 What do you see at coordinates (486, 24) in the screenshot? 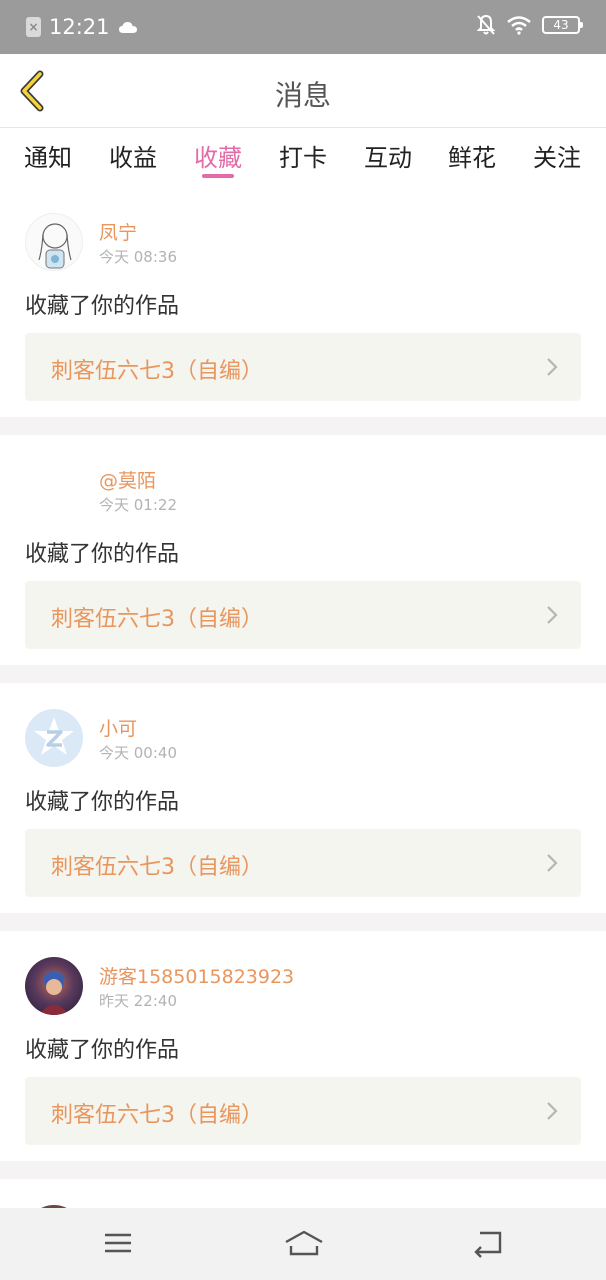
I see `bell-off-icon` at bounding box center [486, 24].